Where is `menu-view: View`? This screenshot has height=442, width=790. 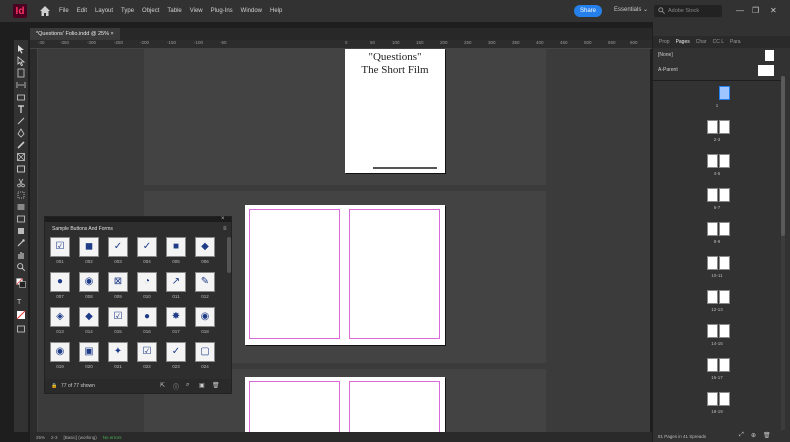 menu-view: View is located at coordinates (196, 11).